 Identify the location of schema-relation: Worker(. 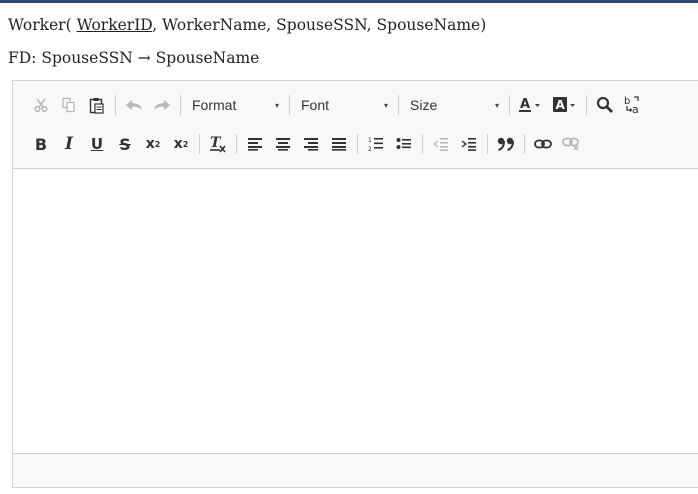
(40, 25).